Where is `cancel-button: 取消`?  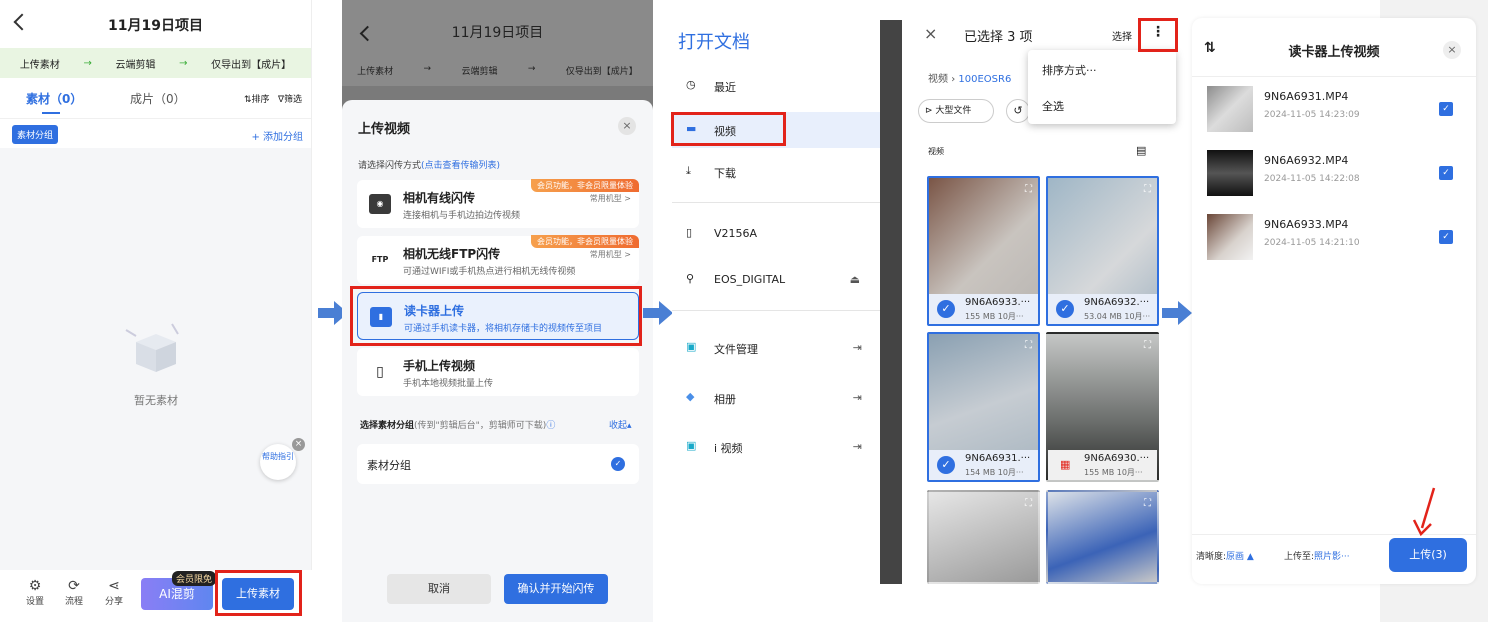
cancel-button: 取消 is located at coordinates (439, 589).